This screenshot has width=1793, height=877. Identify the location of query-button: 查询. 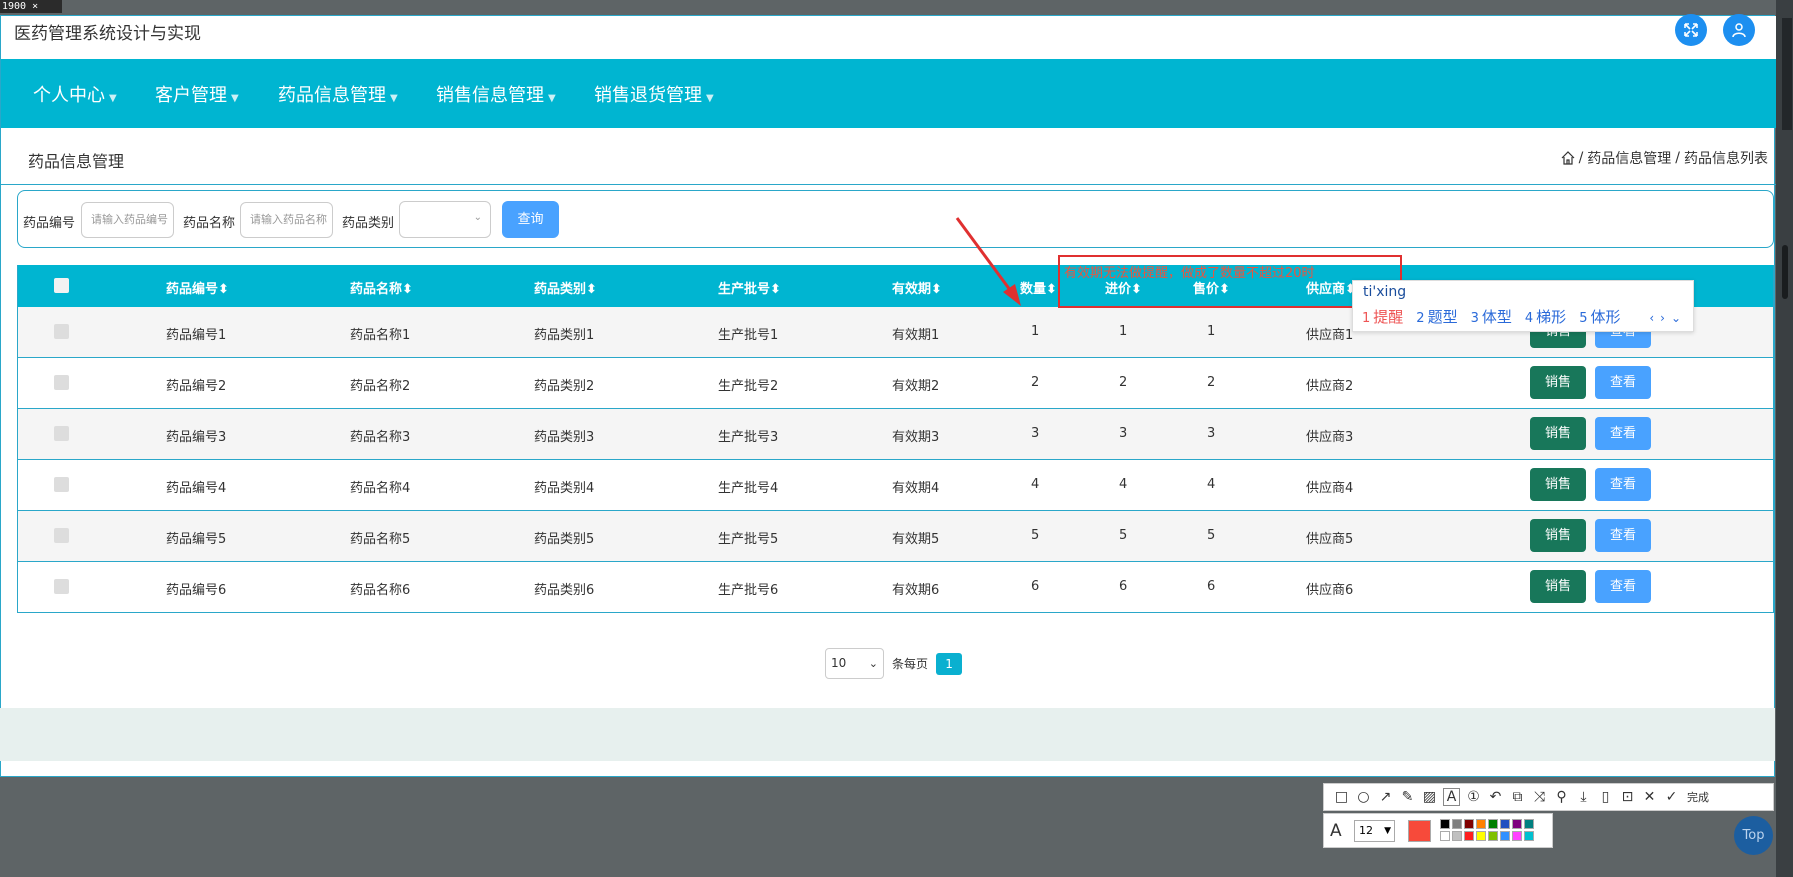
(530, 219).